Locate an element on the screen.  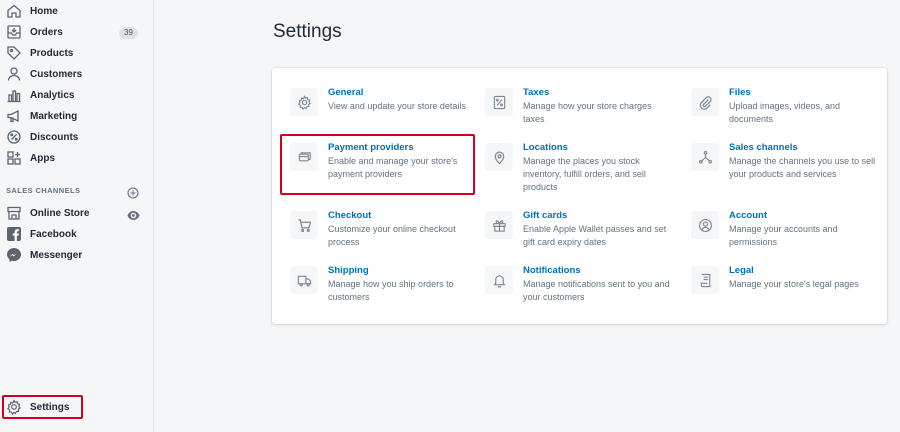
document-icon is located at coordinates (705, 280).